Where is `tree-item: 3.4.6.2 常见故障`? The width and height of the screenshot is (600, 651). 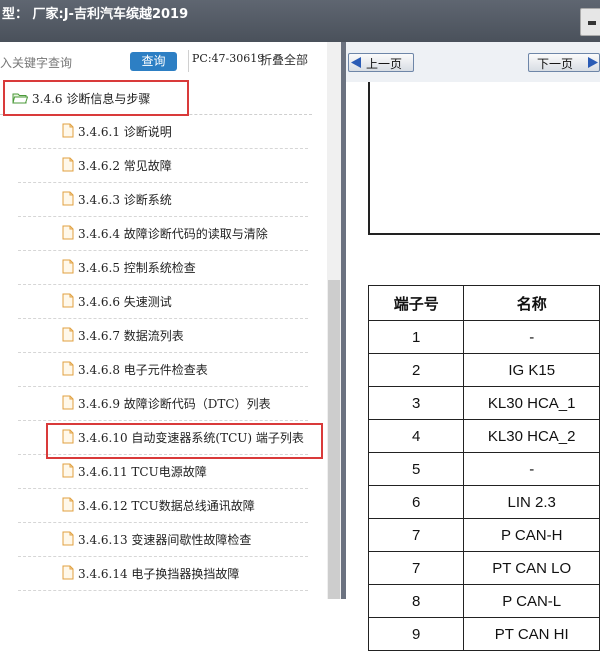 tree-item: 3.4.6.2 常见故障 is located at coordinates (163, 165).